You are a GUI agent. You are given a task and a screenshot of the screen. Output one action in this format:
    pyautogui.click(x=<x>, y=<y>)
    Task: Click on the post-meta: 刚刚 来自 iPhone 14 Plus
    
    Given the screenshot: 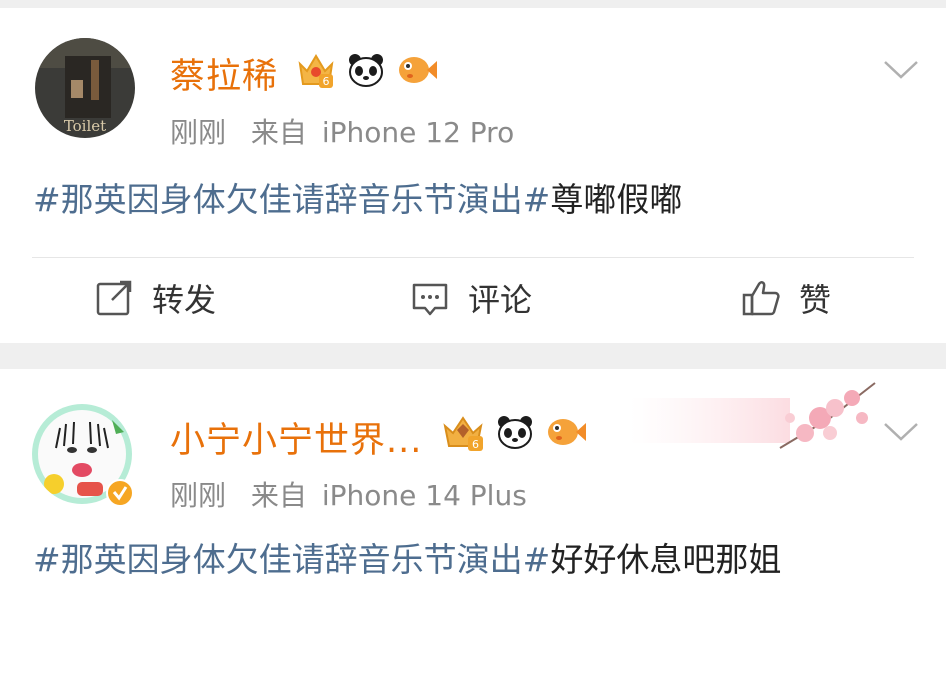 What is the action you would take?
    pyautogui.click(x=348, y=494)
    